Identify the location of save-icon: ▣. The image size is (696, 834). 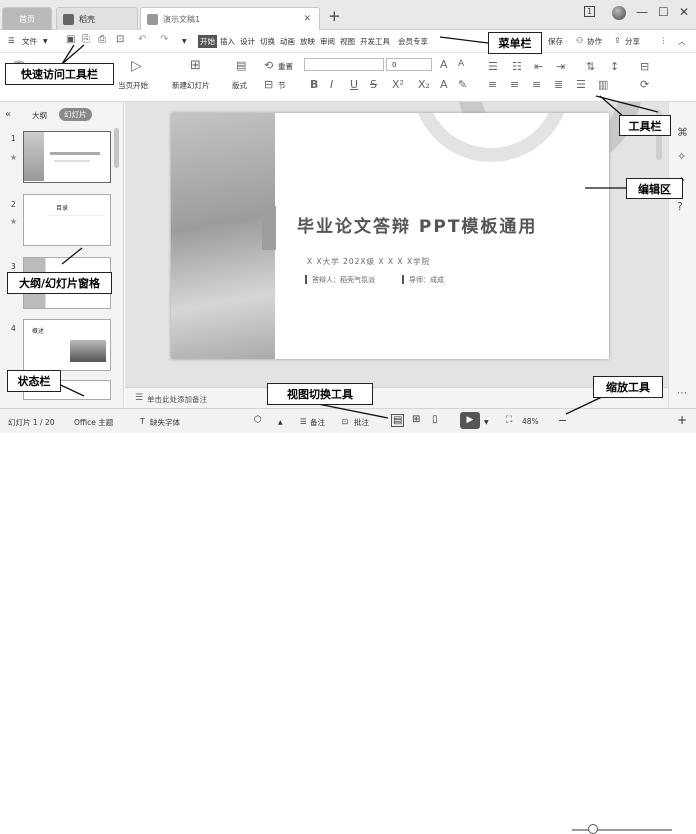
(70, 39).